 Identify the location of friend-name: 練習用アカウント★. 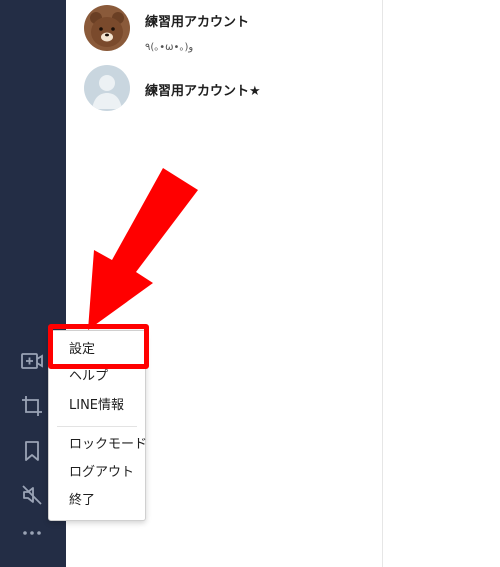
(203, 91).